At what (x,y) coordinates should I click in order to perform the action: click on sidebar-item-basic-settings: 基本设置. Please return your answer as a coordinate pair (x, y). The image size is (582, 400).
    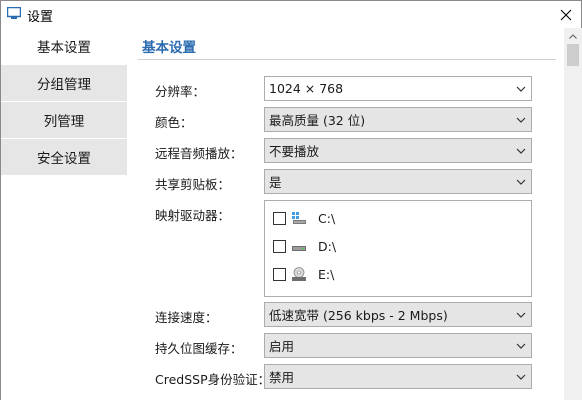
    Looking at the image, I should click on (64, 46).